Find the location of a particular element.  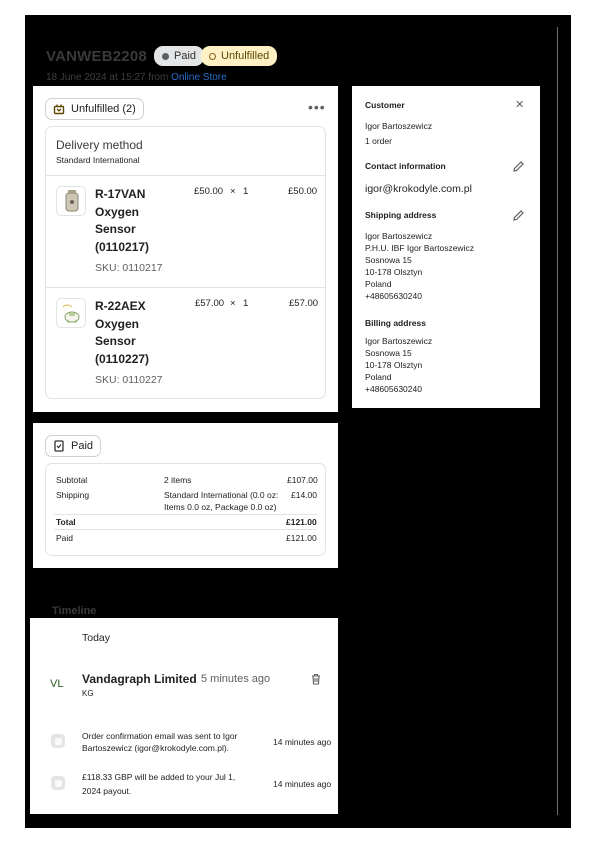

delivery-method-title: Delivery method is located at coordinates (99, 145).